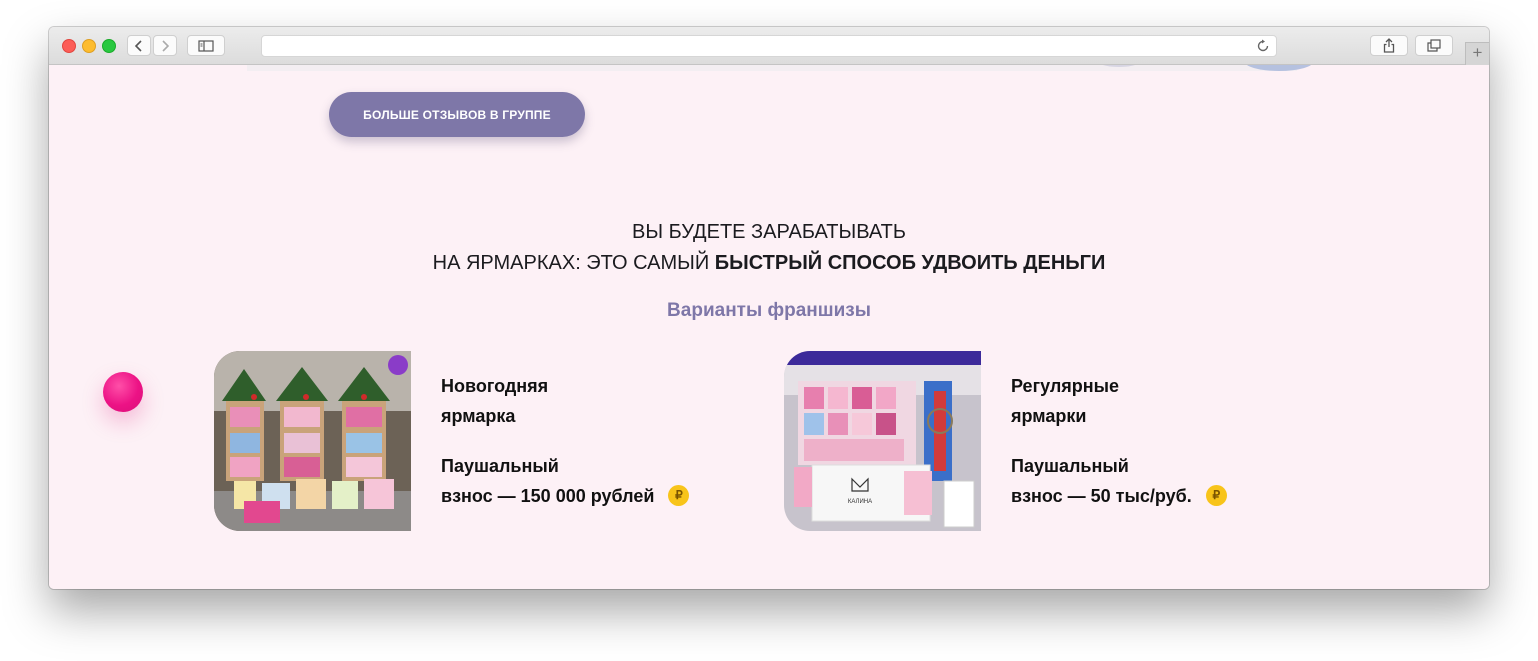 The width and height of the screenshot is (1538, 661). I want to click on card-fee-line-2: взнос — 50 тыс/руб. ₽, so click(1119, 496).